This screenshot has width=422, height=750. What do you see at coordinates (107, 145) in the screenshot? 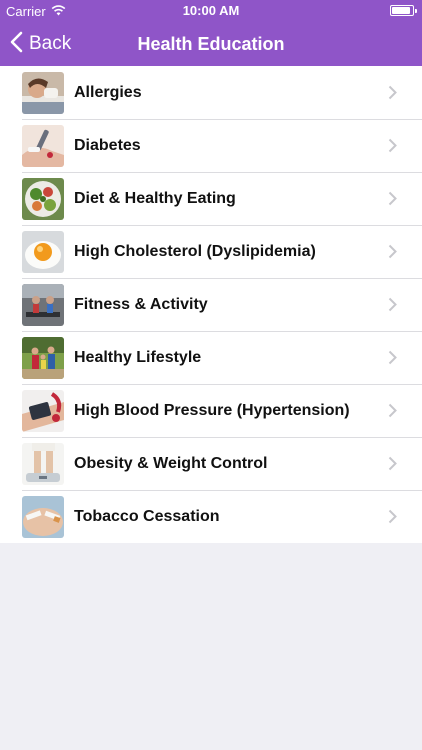
I see `list-item-label: Diabetes` at bounding box center [107, 145].